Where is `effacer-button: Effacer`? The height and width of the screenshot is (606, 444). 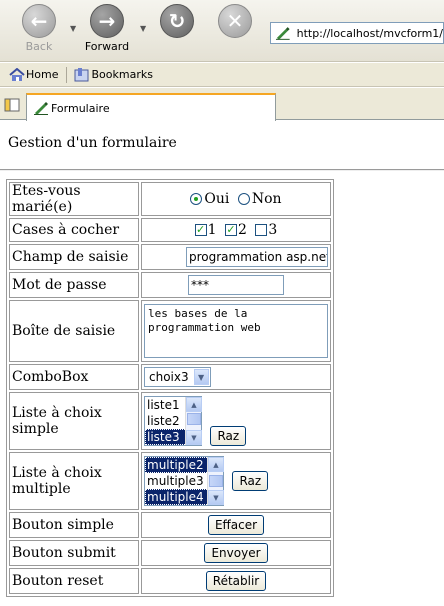 effacer-button: Effacer is located at coordinates (236, 525).